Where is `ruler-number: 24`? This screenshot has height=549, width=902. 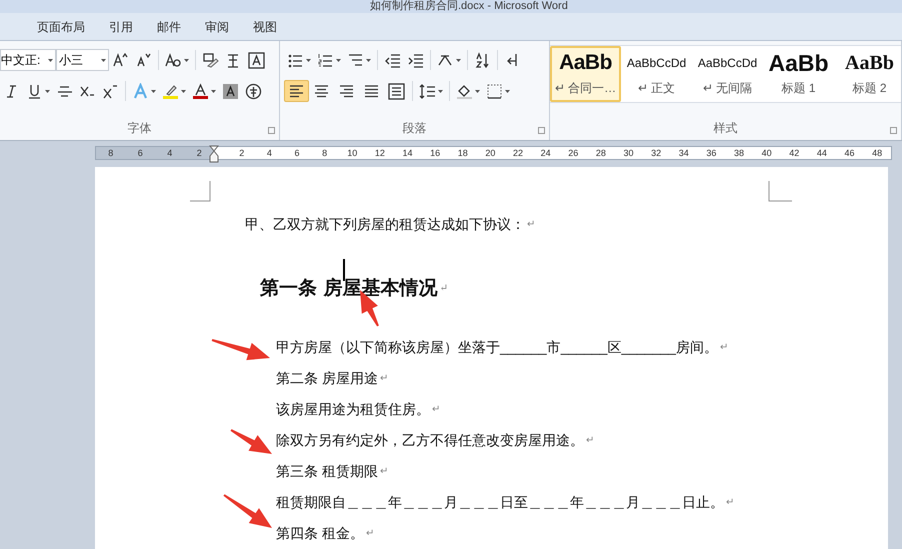
ruler-number: 24 is located at coordinates (546, 153).